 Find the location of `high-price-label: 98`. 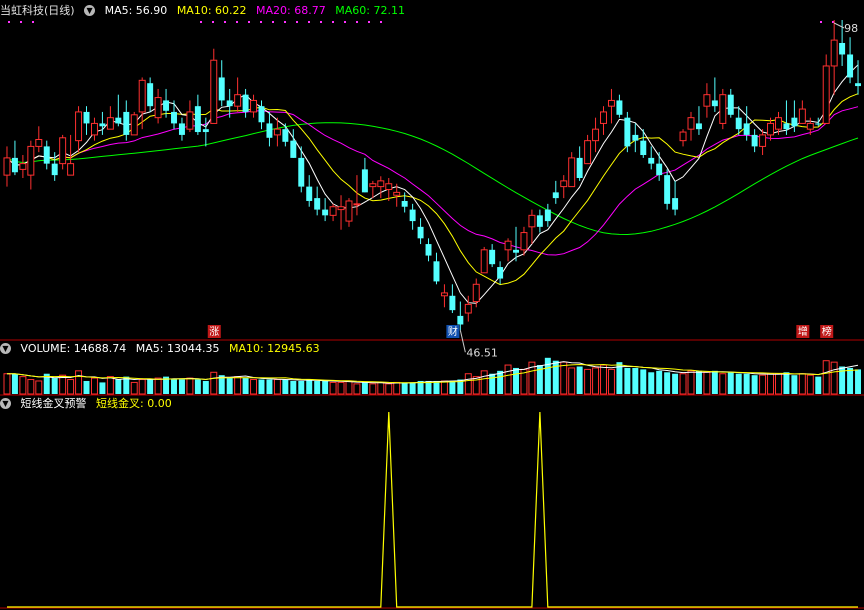

high-price-label: 98 is located at coordinates (851, 28).